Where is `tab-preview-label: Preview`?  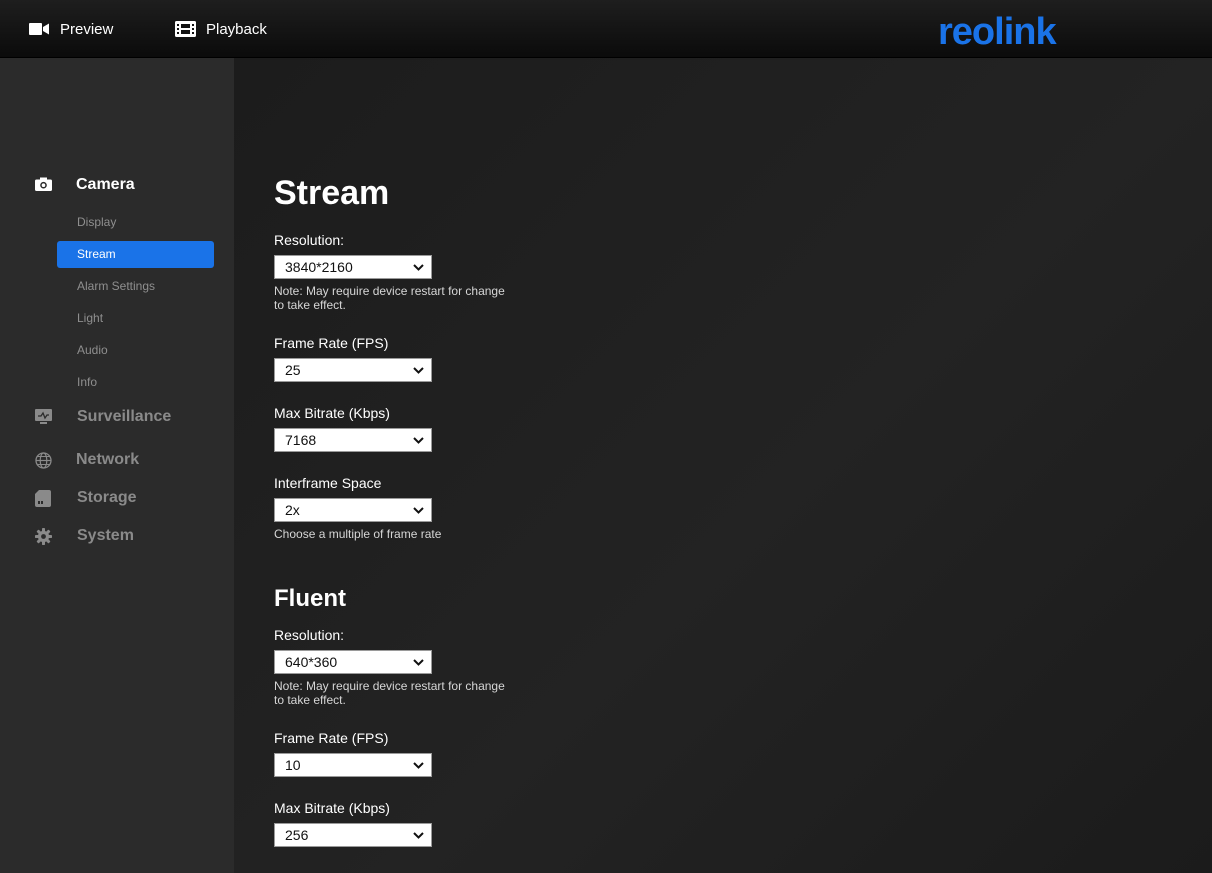 tab-preview-label: Preview is located at coordinates (87, 29).